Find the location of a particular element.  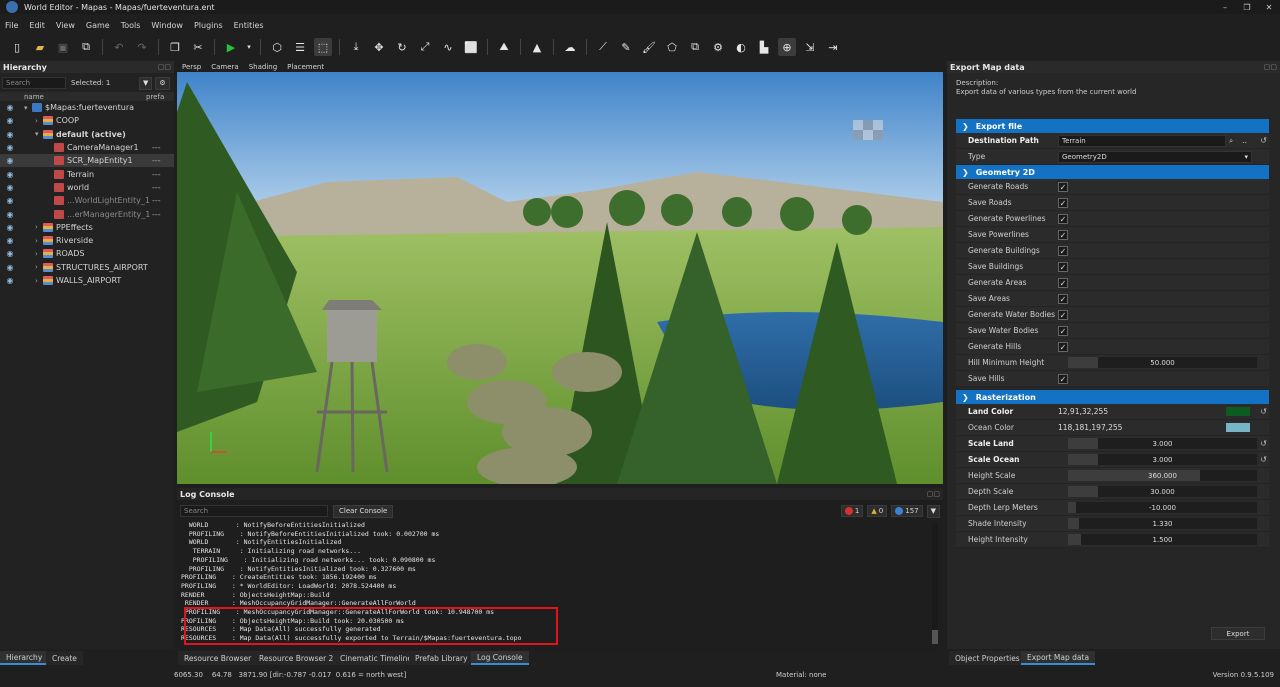

tab-hierarchy: Hierarchy is located at coordinates (24, 658).